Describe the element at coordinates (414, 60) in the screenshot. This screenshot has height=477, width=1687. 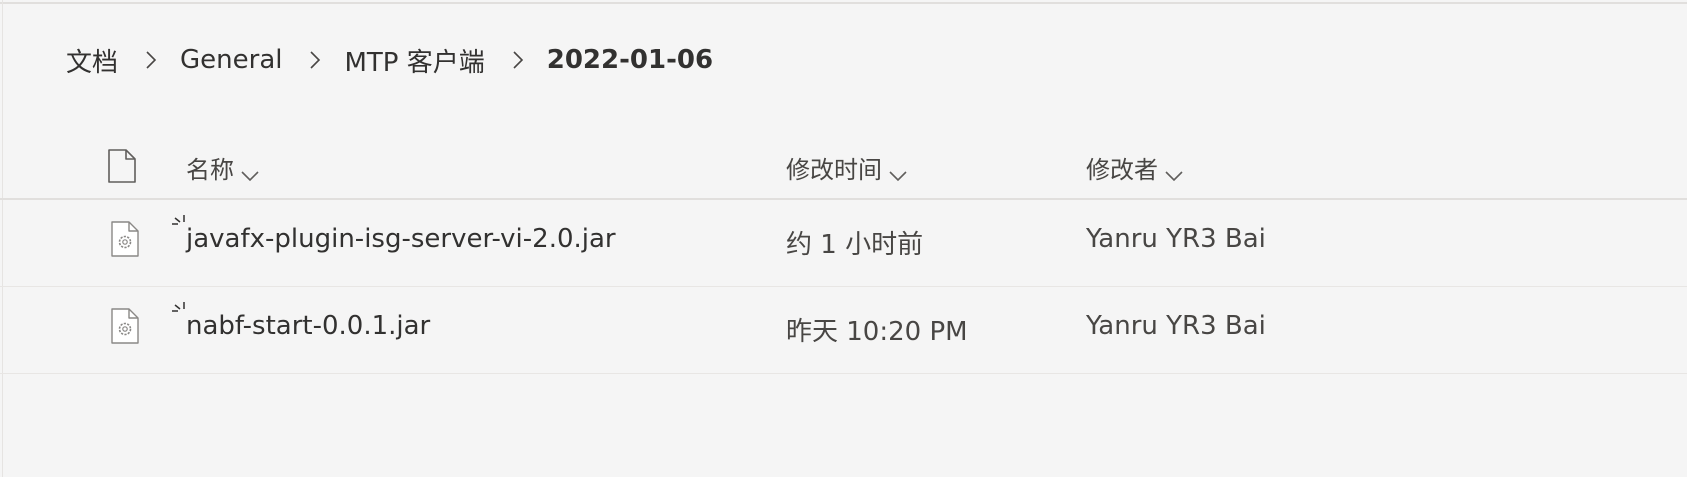
I see `breadcrumb-item-mtp-client: MTP 客户端` at that location.